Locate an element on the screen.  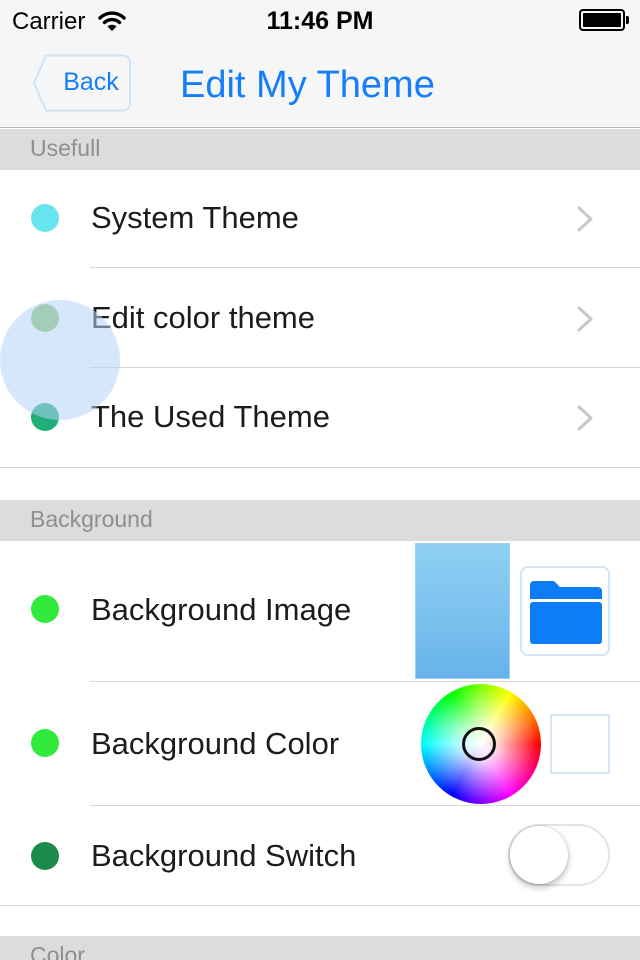
selected-color-swatch is located at coordinates (580, 744).